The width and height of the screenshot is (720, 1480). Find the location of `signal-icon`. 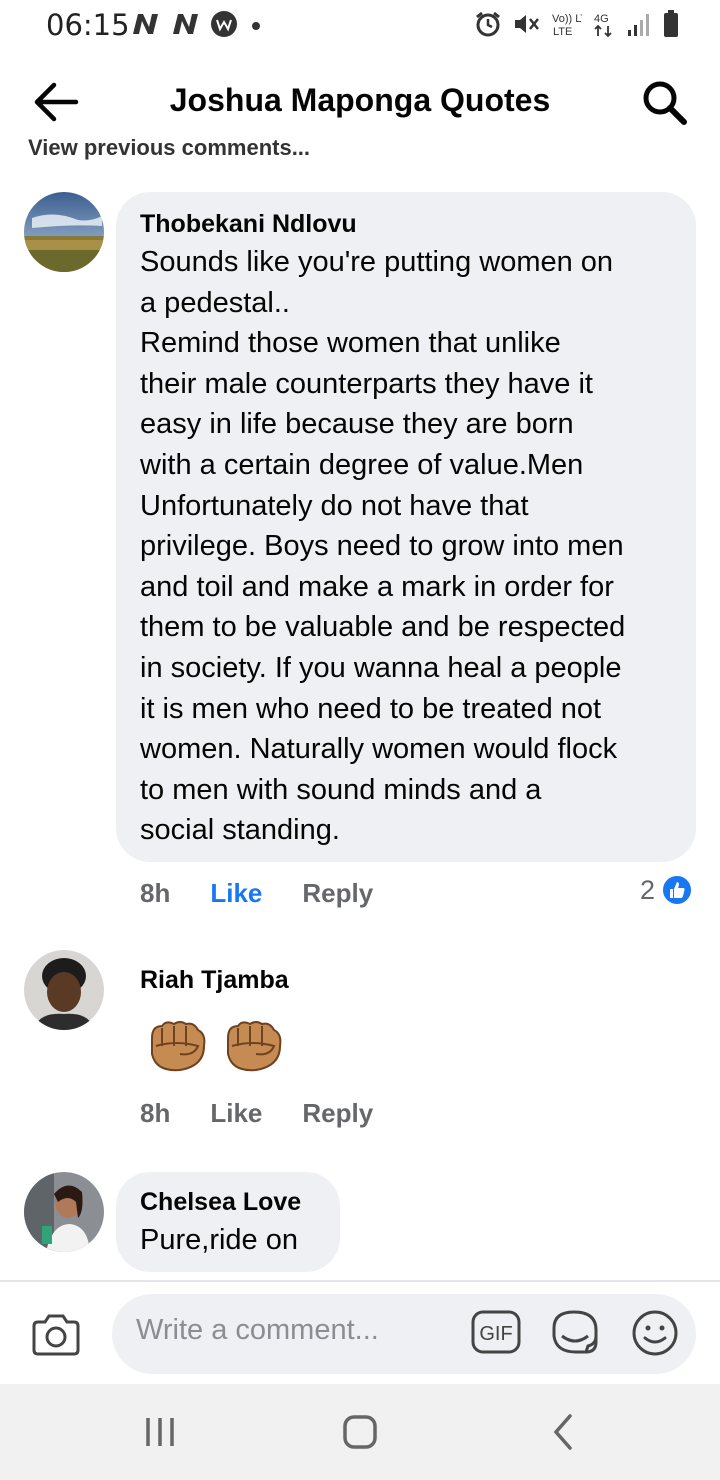

signal-icon is located at coordinates (638, 25).